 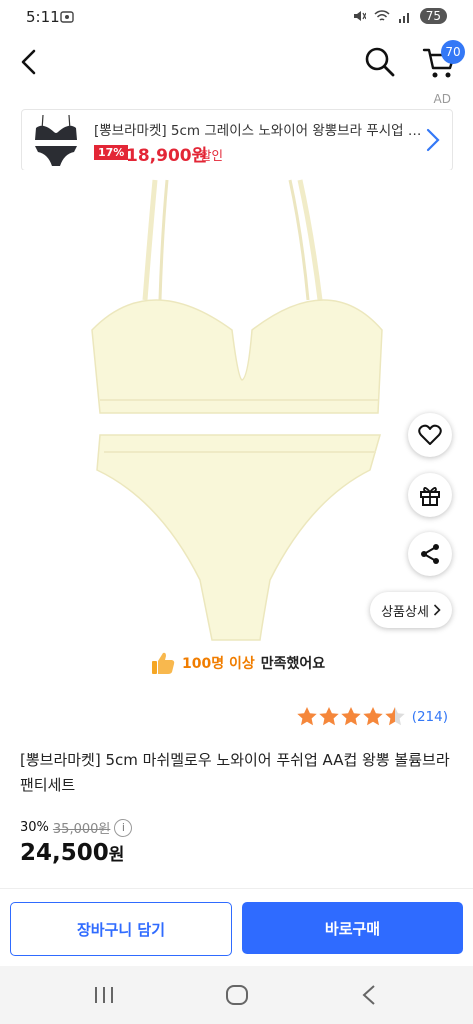 I want to click on add-to-cart-button: 장바구니 담기, so click(x=121, y=929).